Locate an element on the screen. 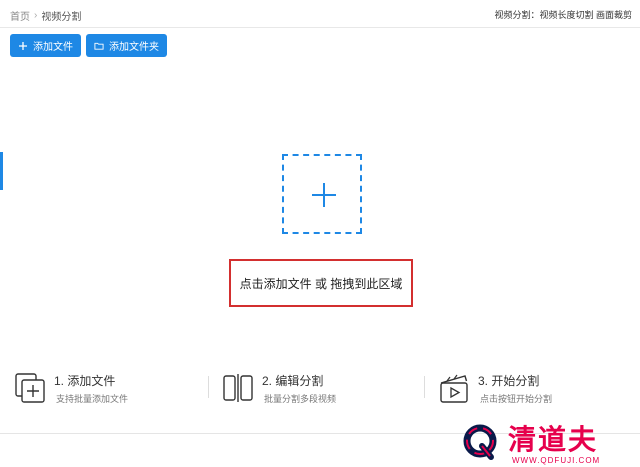 The height and width of the screenshot is (467, 640). watermark: 清道夫 WWW.QDFUJI.COM is located at coordinates (546, 442).